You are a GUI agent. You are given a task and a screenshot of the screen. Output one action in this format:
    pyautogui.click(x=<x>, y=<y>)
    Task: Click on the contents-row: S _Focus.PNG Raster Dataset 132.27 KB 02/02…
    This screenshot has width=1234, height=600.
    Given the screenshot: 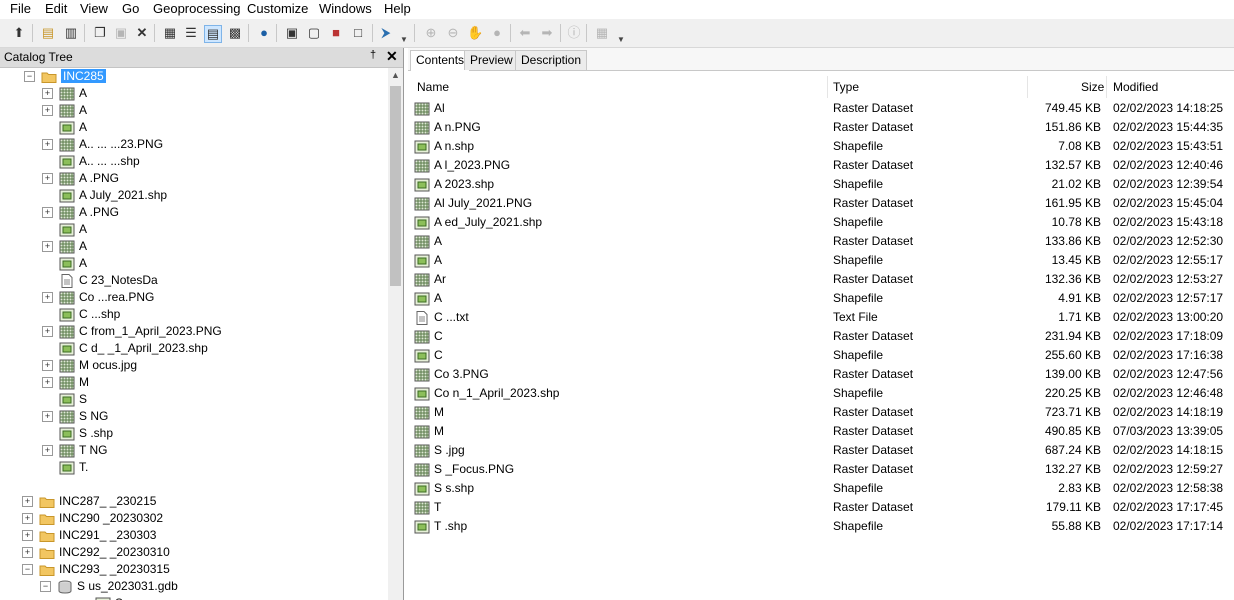 What is the action you would take?
    pyautogui.click(x=821, y=469)
    